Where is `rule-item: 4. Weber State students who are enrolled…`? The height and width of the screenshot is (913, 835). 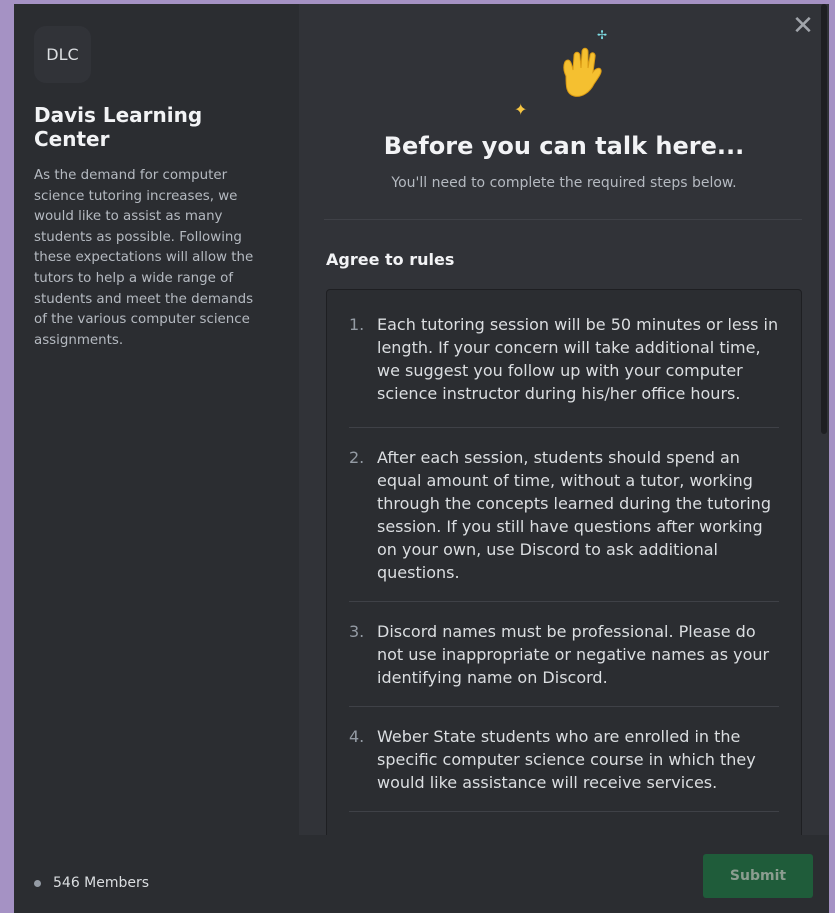
rule-item: 4. Weber State students who are enrolled… is located at coordinates (564, 759).